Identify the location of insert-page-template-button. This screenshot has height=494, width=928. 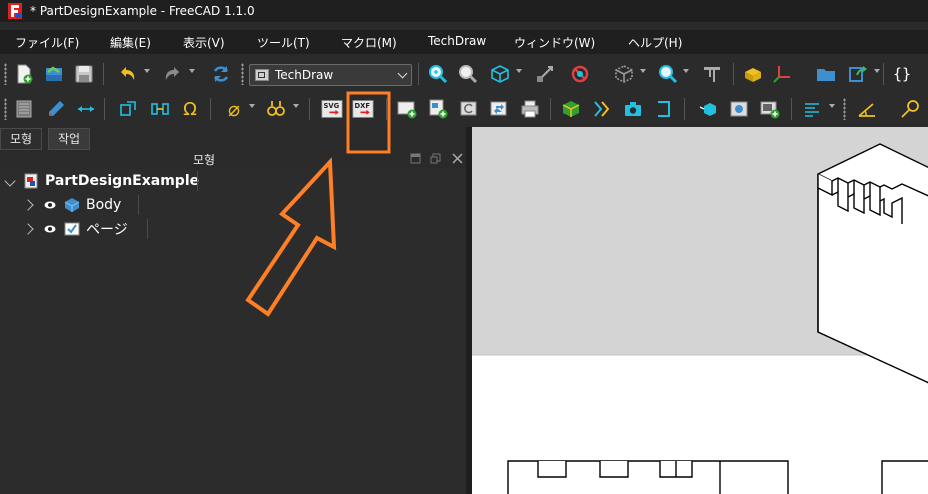
(438, 109).